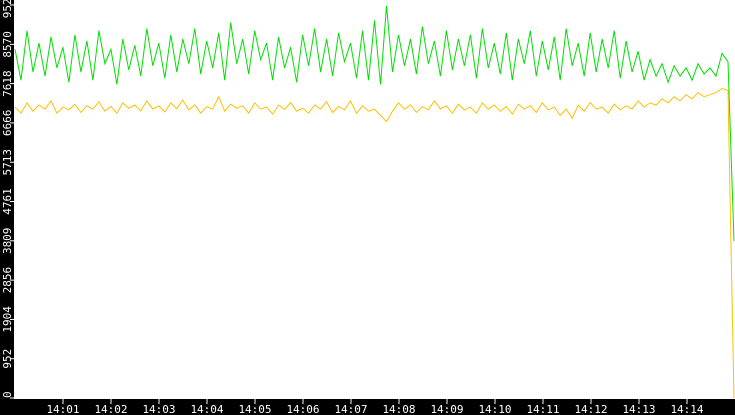 The image size is (735, 415). What do you see at coordinates (254, 409) in the screenshot?
I see `x-tick-label: 14:05` at bounding box center [254, 409].